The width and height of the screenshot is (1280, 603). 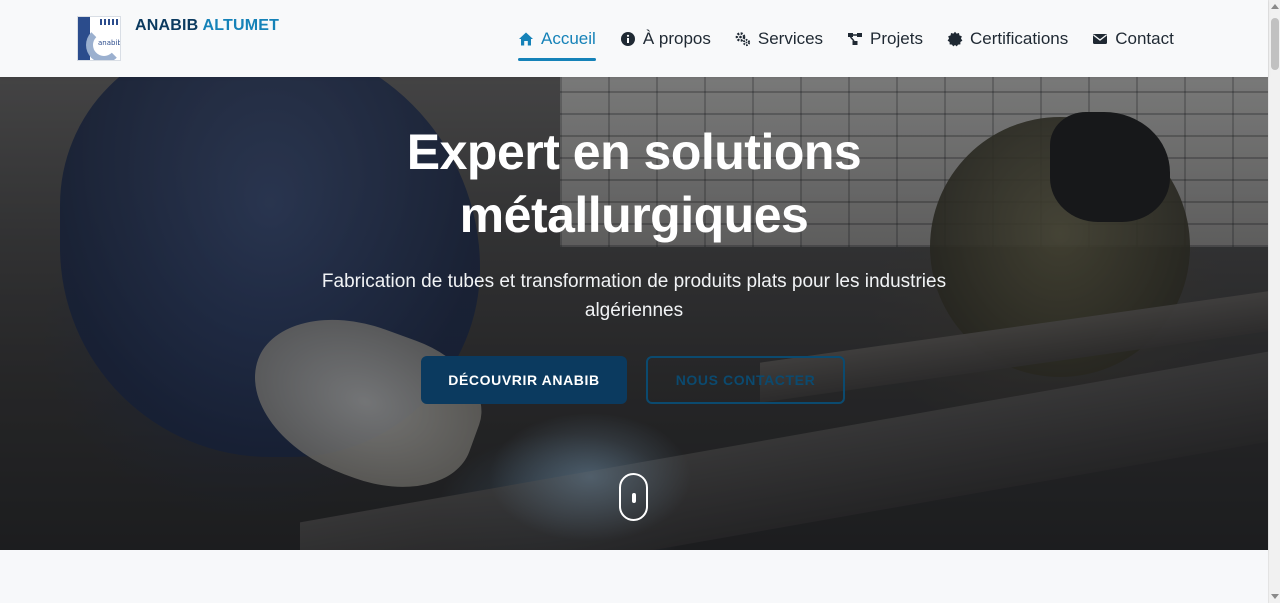 I want to click on scroll-wheel-dot, so click(x=634, y=498).